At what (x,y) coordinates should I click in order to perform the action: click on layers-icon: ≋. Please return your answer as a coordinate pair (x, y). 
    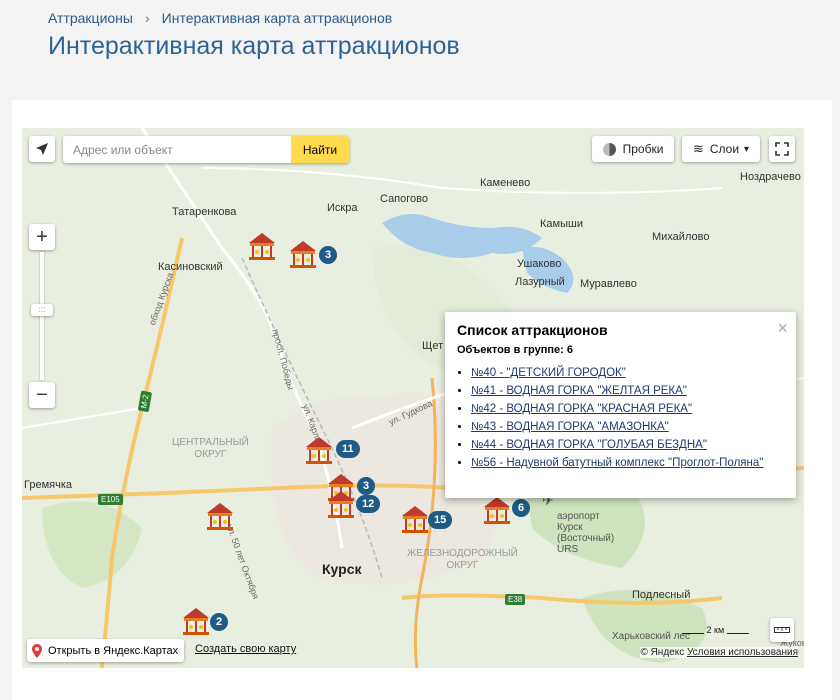
    Looking at the image, I should click on (698, 148).